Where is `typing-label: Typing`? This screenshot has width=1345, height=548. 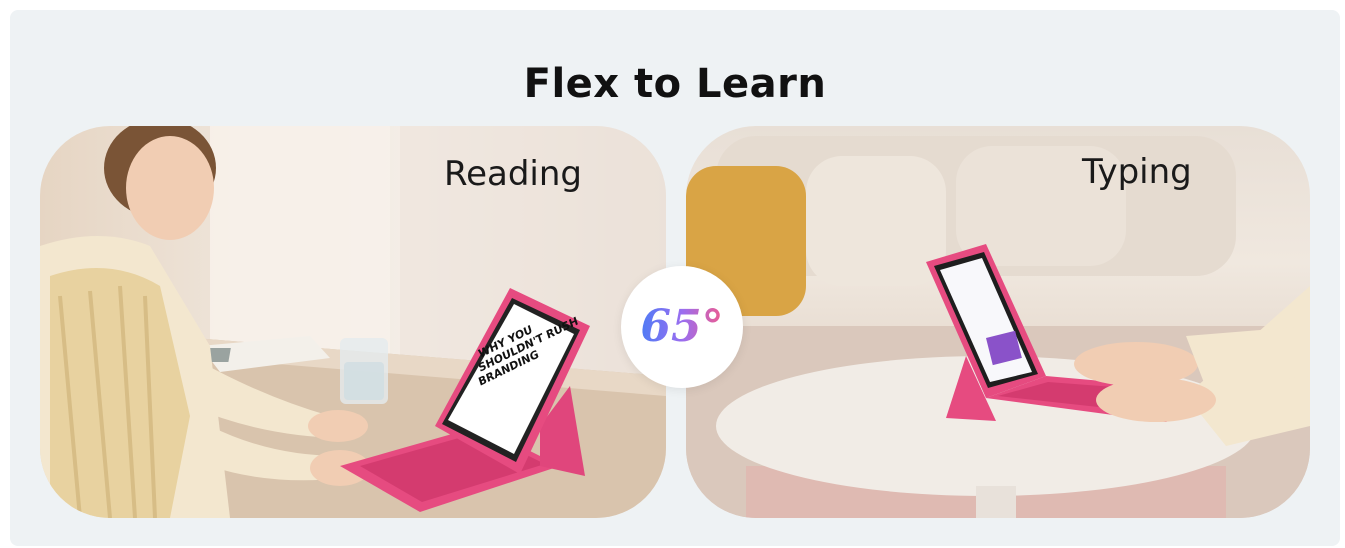 typing-label: Typing is located at coordinates (1137, 172).